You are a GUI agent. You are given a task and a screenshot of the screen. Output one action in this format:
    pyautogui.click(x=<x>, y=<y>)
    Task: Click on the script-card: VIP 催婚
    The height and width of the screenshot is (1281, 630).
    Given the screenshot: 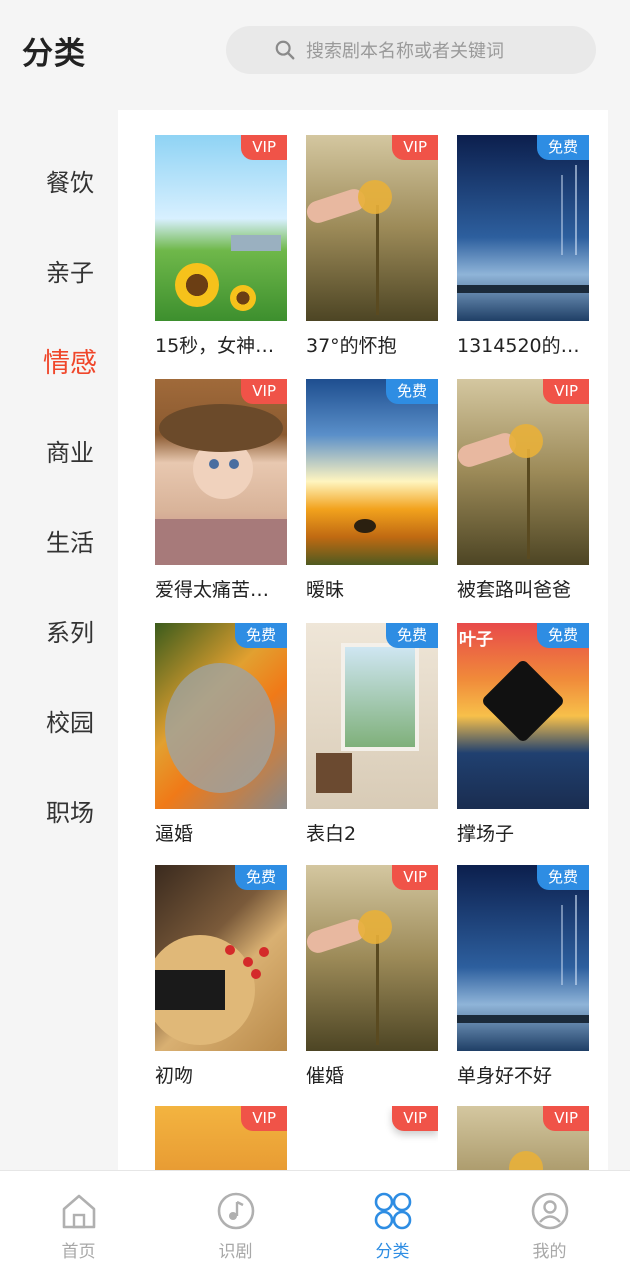 What is the action you would take?
    pyautogui.click(x=372, y=976)
    